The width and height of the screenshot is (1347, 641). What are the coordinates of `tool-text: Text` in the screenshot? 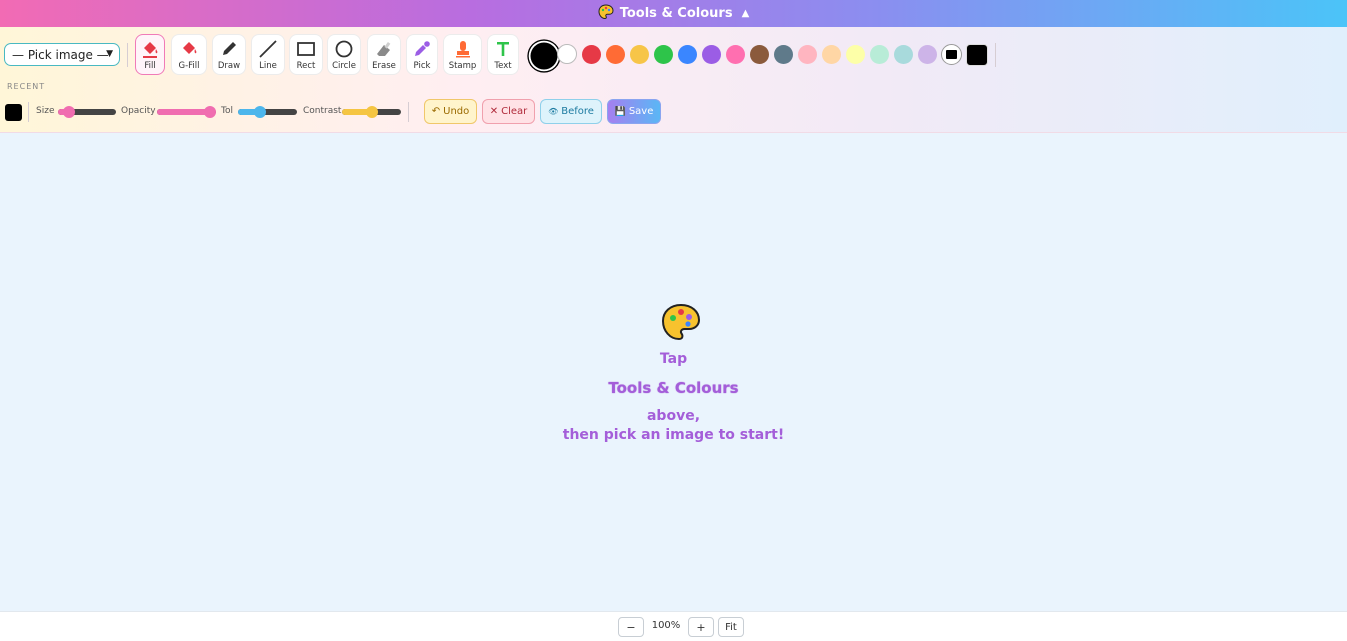 It's located at (503, 54).